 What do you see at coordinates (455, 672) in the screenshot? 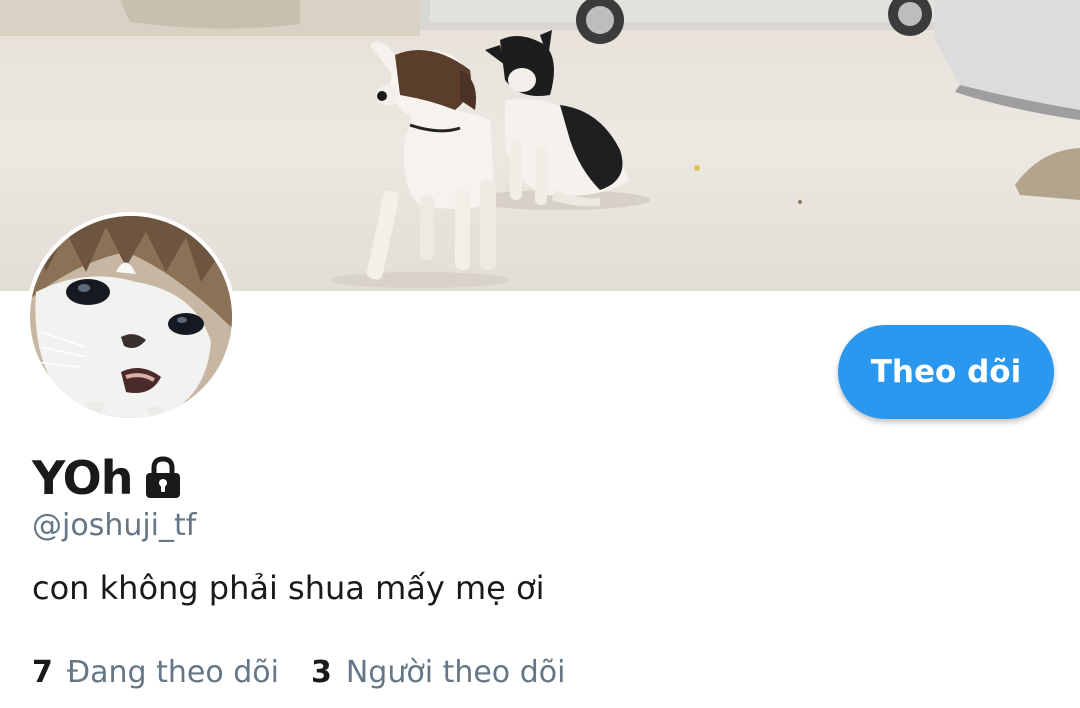
I see `followers-label: Người theo dõi` at bounding box center [455, 672].